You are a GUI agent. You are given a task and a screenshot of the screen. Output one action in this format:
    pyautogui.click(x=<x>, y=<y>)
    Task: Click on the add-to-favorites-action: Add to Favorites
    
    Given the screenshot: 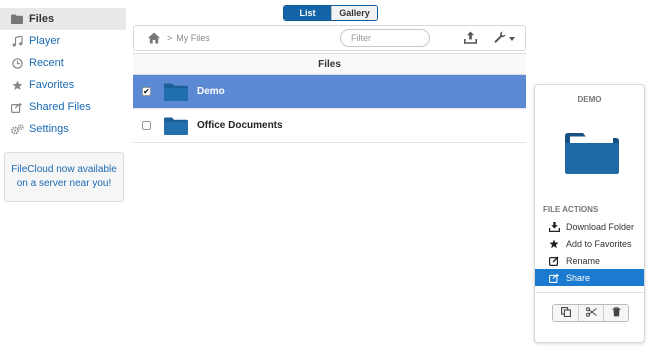 What is the action you would take?
    pyautogui.click(x=589, y=243)
    